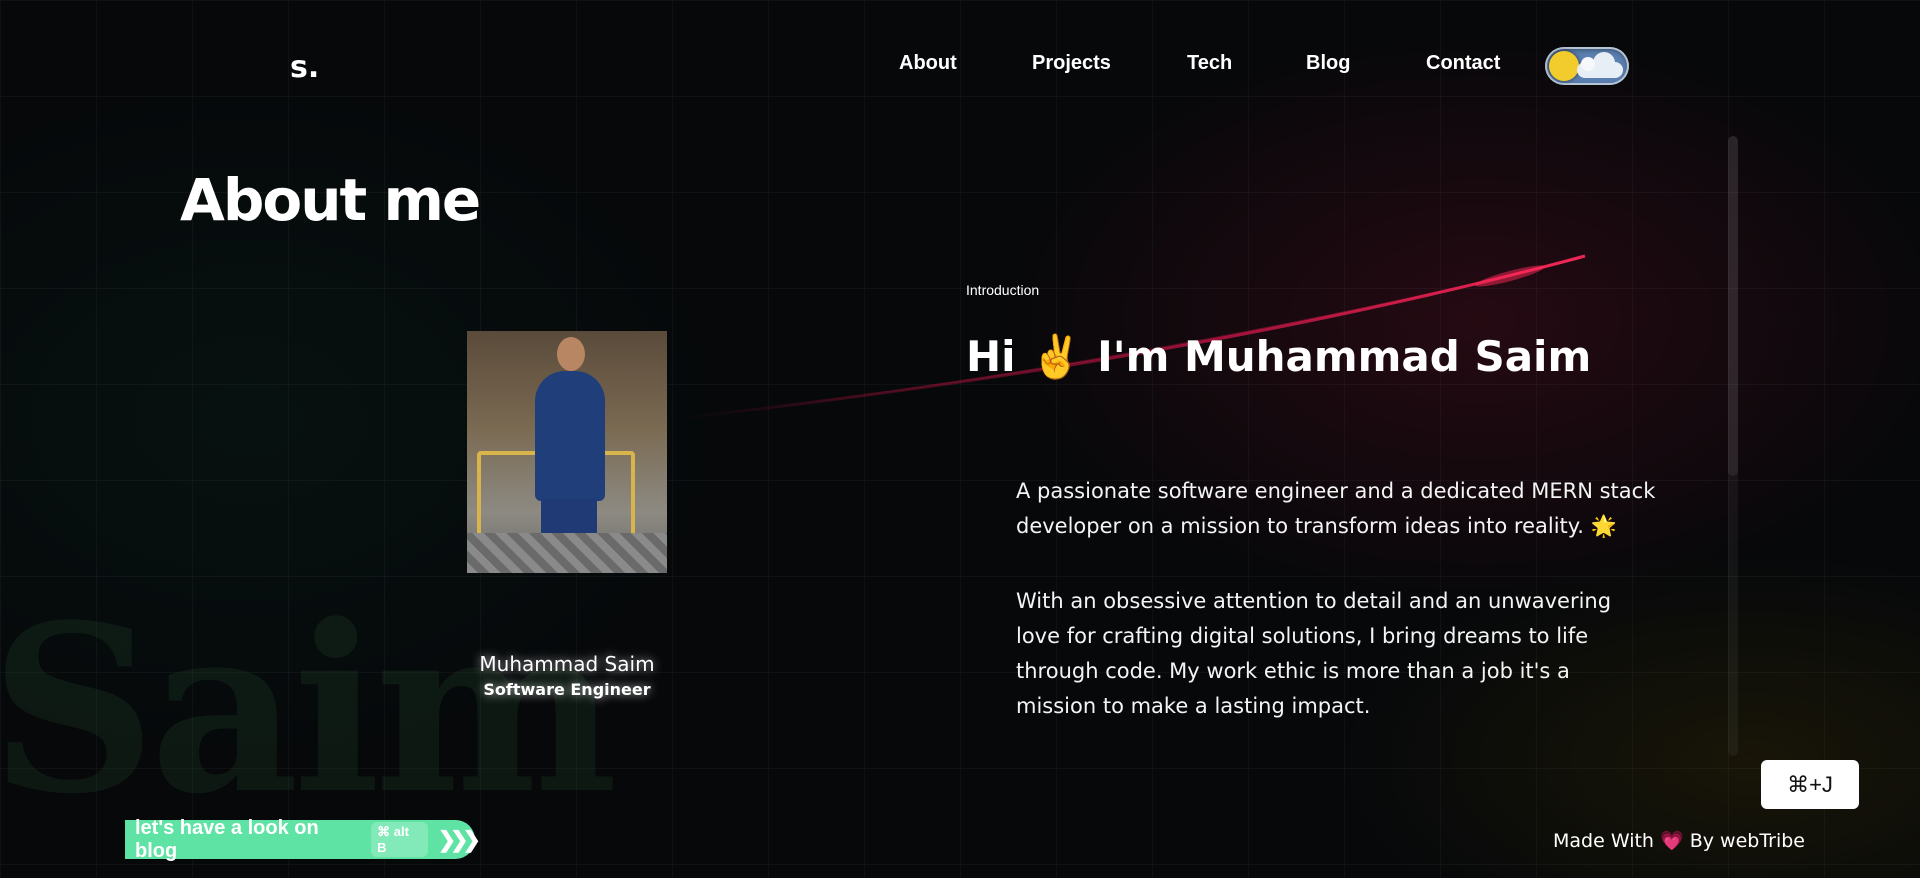 This screenshot has height=878, width=1920. Describe the element at coordinates (928, 63) in the screenshot. I see `nav-item-about: About` at that location.